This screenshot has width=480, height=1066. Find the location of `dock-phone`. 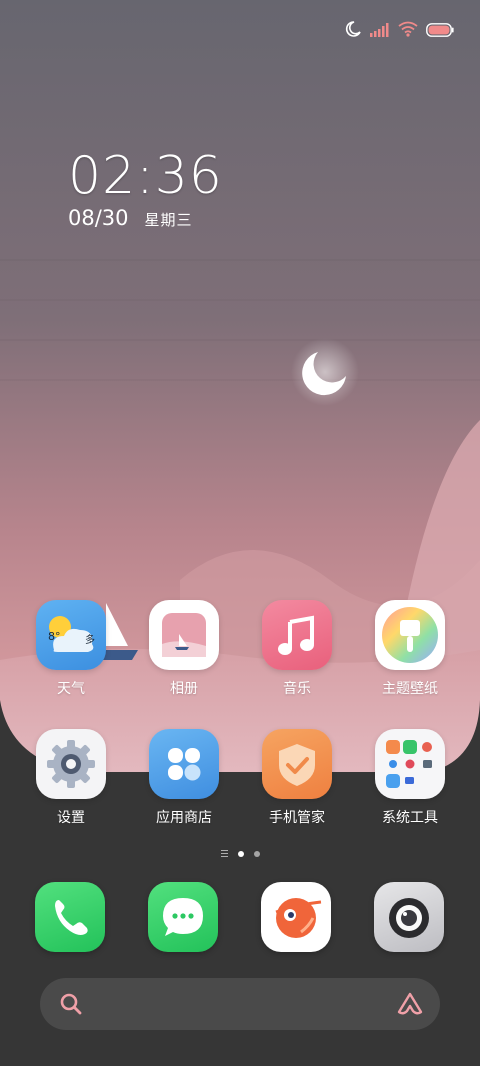

dock-phone is located at coordinates (70, 917).